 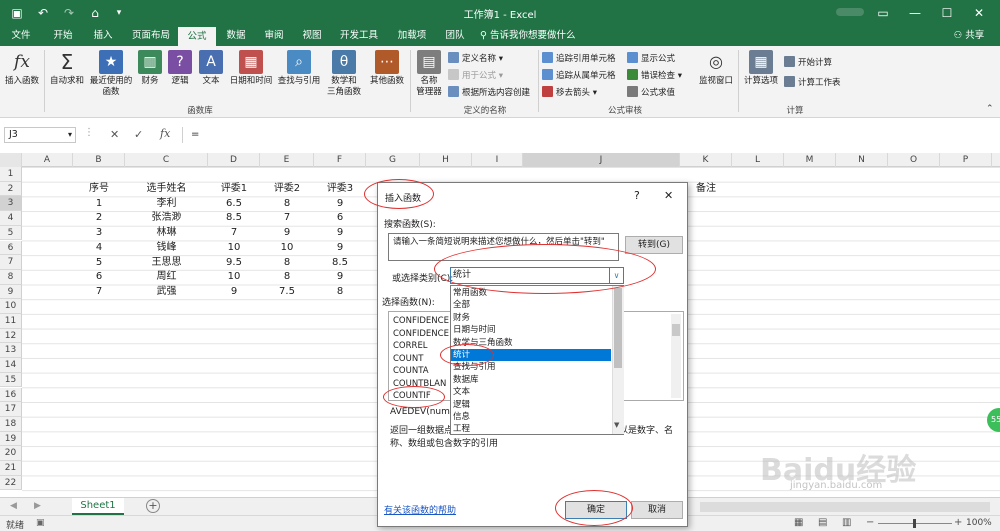 I want to click on zoom-level: 100%, so click(x=979, y=523).